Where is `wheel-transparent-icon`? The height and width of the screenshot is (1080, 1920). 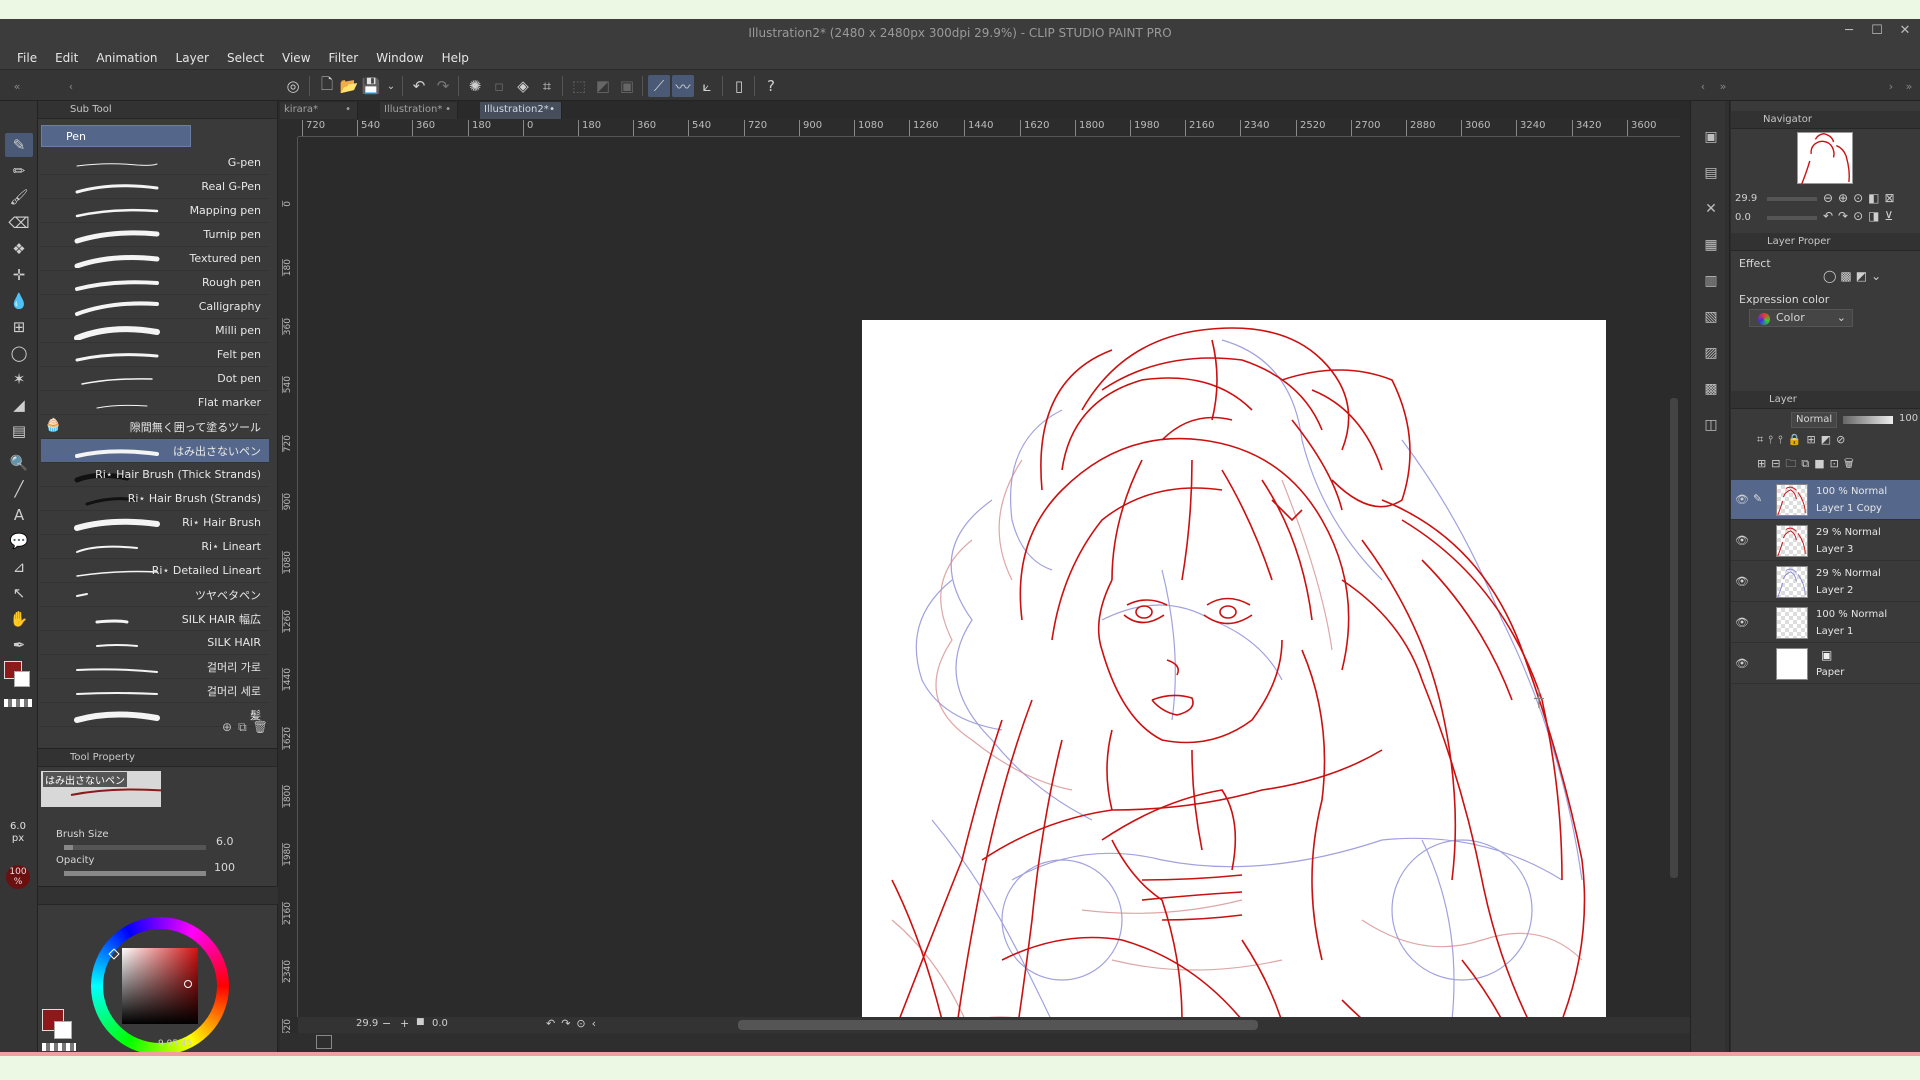 wheel-transparent-icon is located at coordinates (59, 1047).